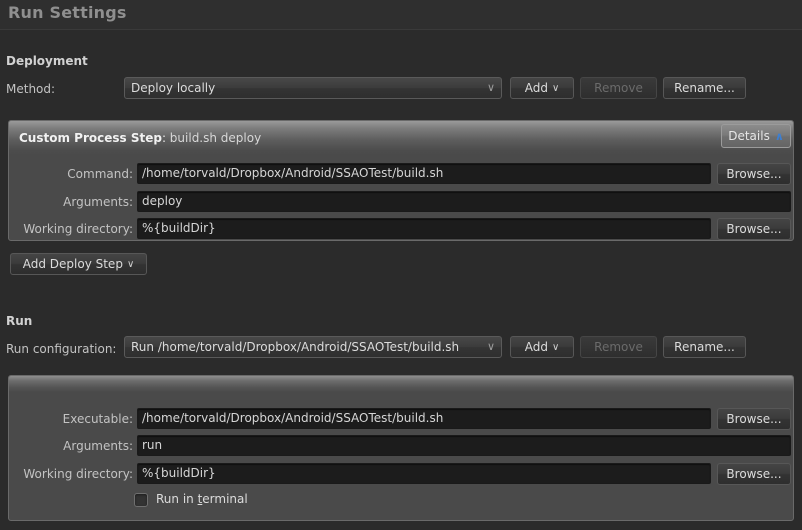 The width and height of the screenshot is (802, 530). I want to click on deployment-add-button: Add ∨, so click(542, 88).